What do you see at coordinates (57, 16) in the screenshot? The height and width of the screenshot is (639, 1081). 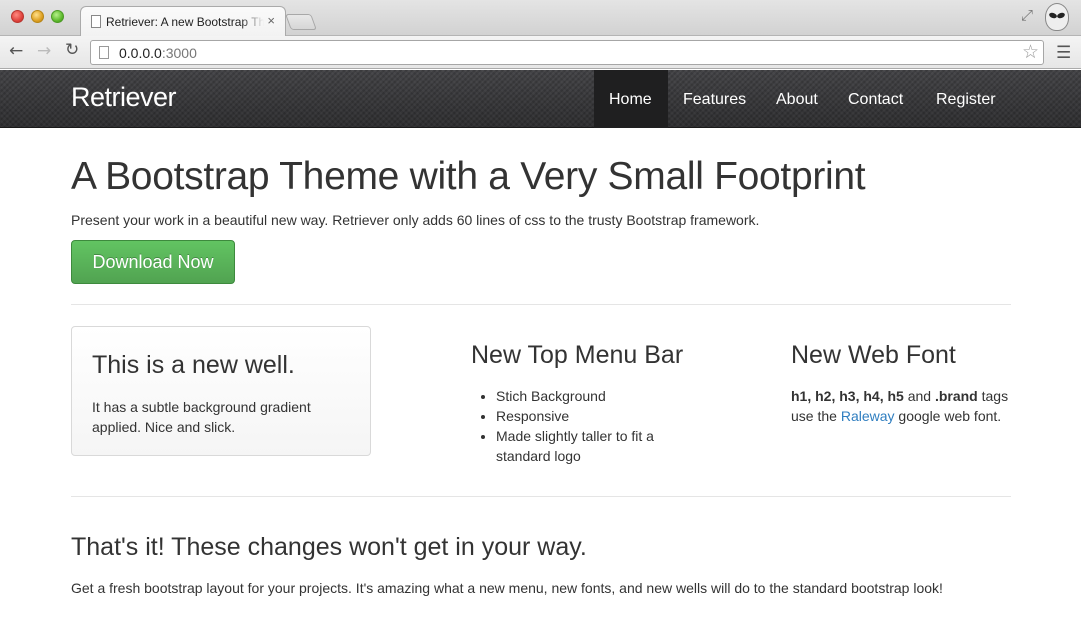 I see `window-maximize-button` at bounding box center [57, 16].